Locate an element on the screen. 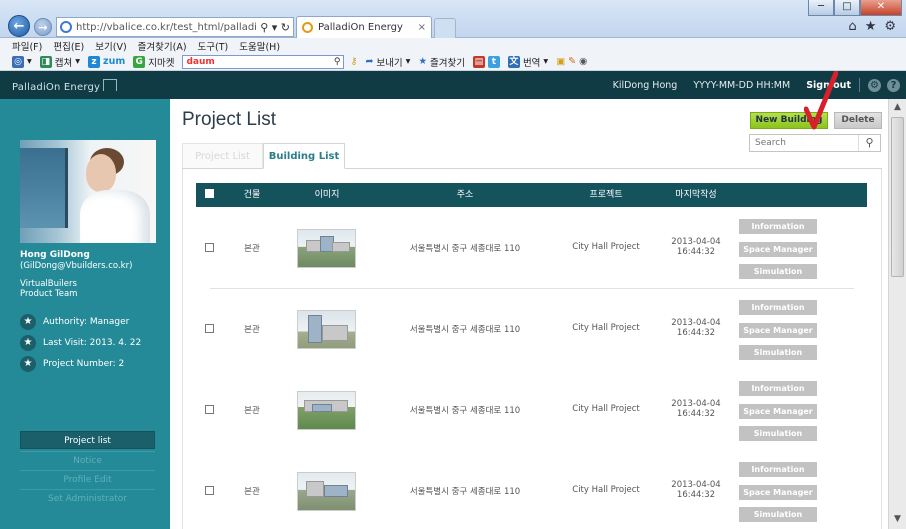  browser-tab: PalladiOn Energy × is located at coordinates (364, 27).